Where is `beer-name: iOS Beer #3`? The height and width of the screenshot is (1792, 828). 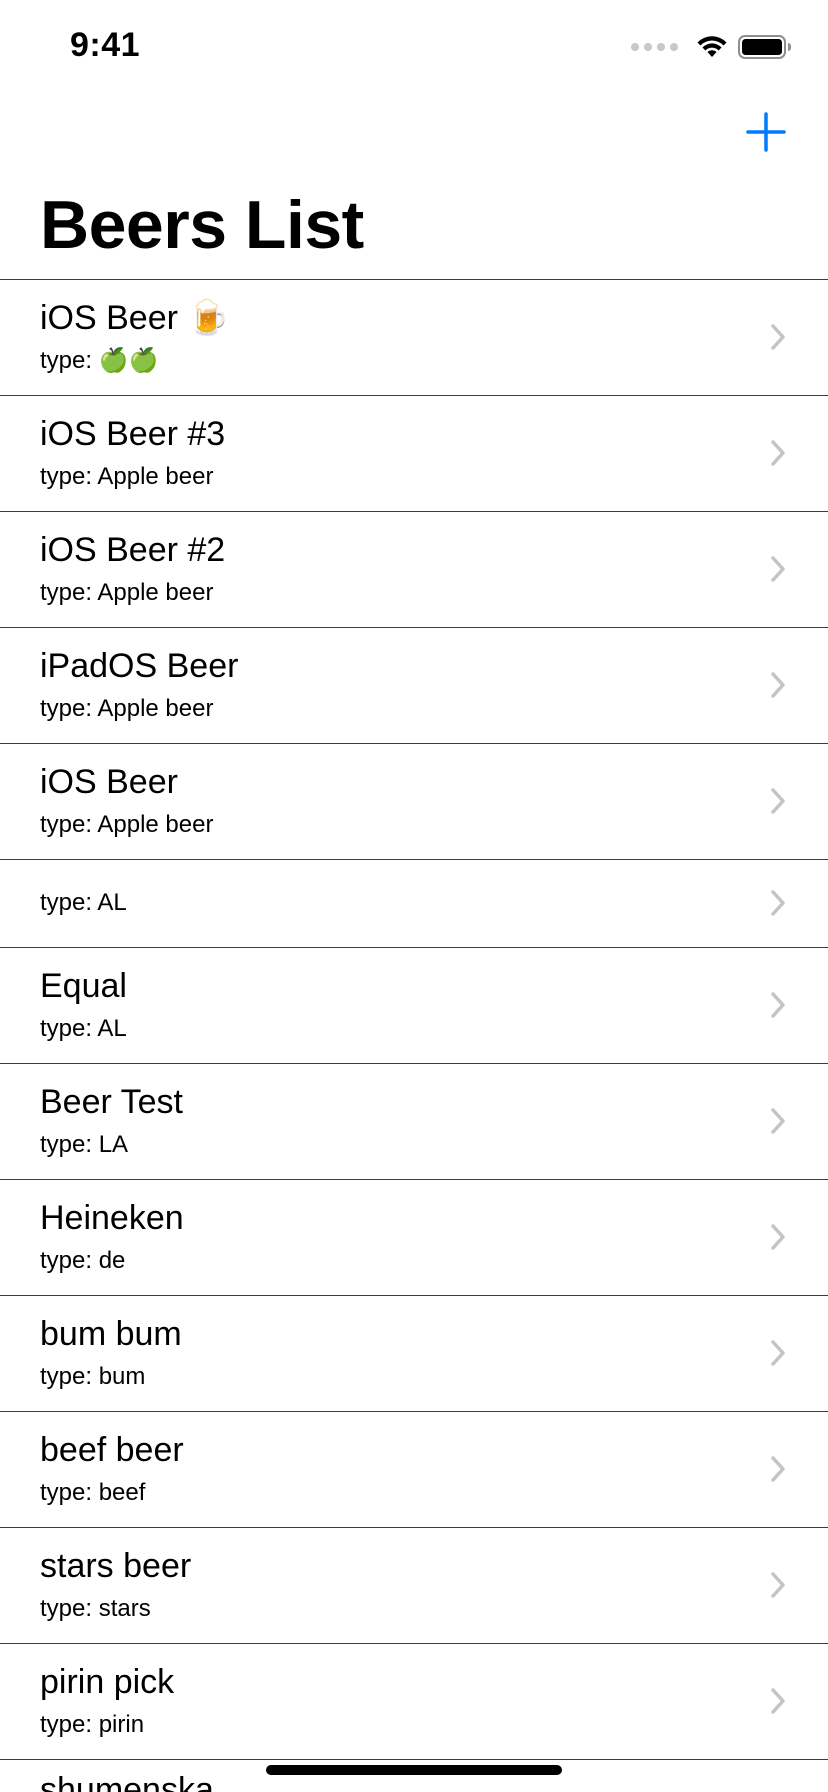
beer-name: iOS Beer #3 is located at coordinates (133, 434).